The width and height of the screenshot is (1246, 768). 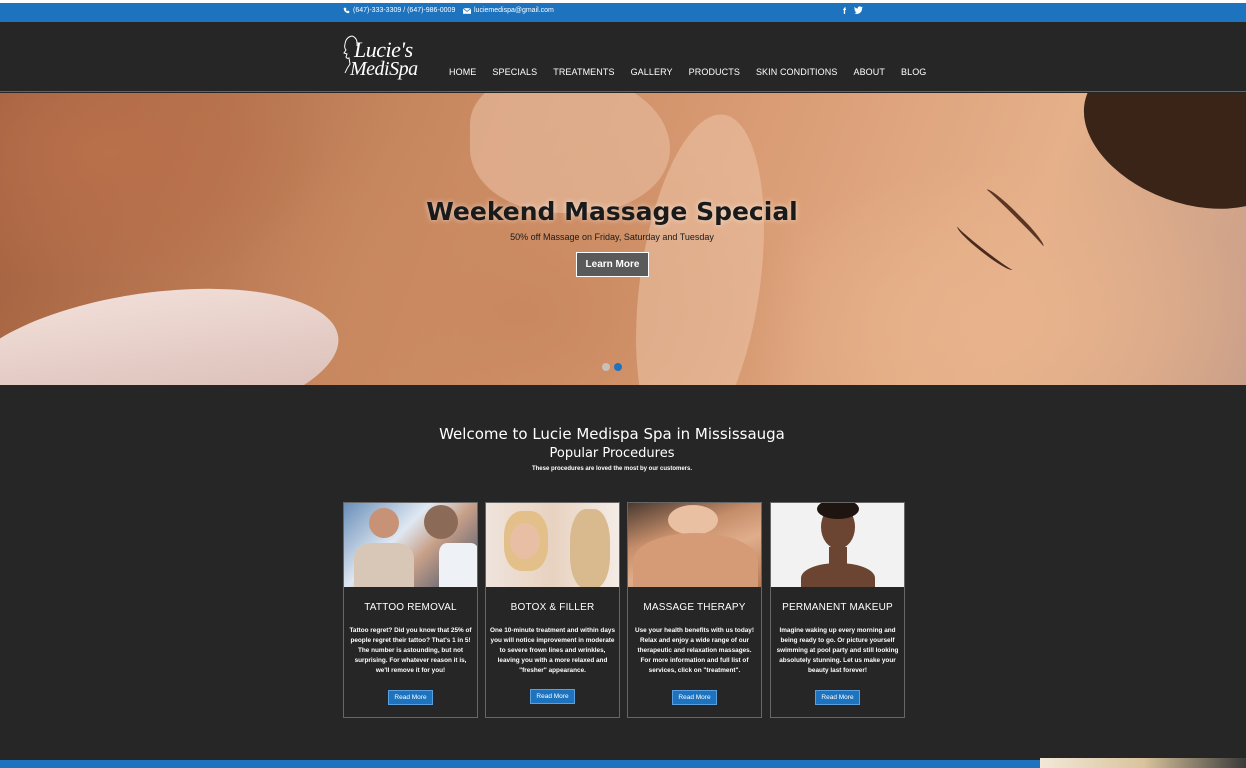 I want to click on nav-products: PRODUCTS, so click(x=714, y=72).